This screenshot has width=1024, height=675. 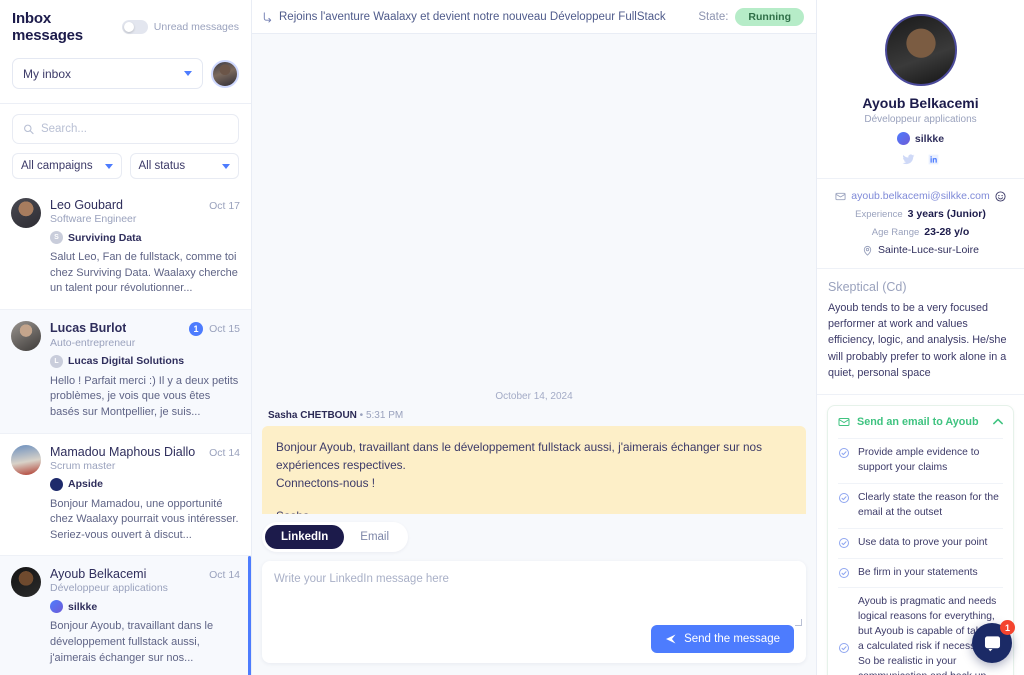 What do you see at coordinates (57, 166) in the screenshot?
I see `filter-campaigns-label: All campaigns` at bounding box center [57, 166].